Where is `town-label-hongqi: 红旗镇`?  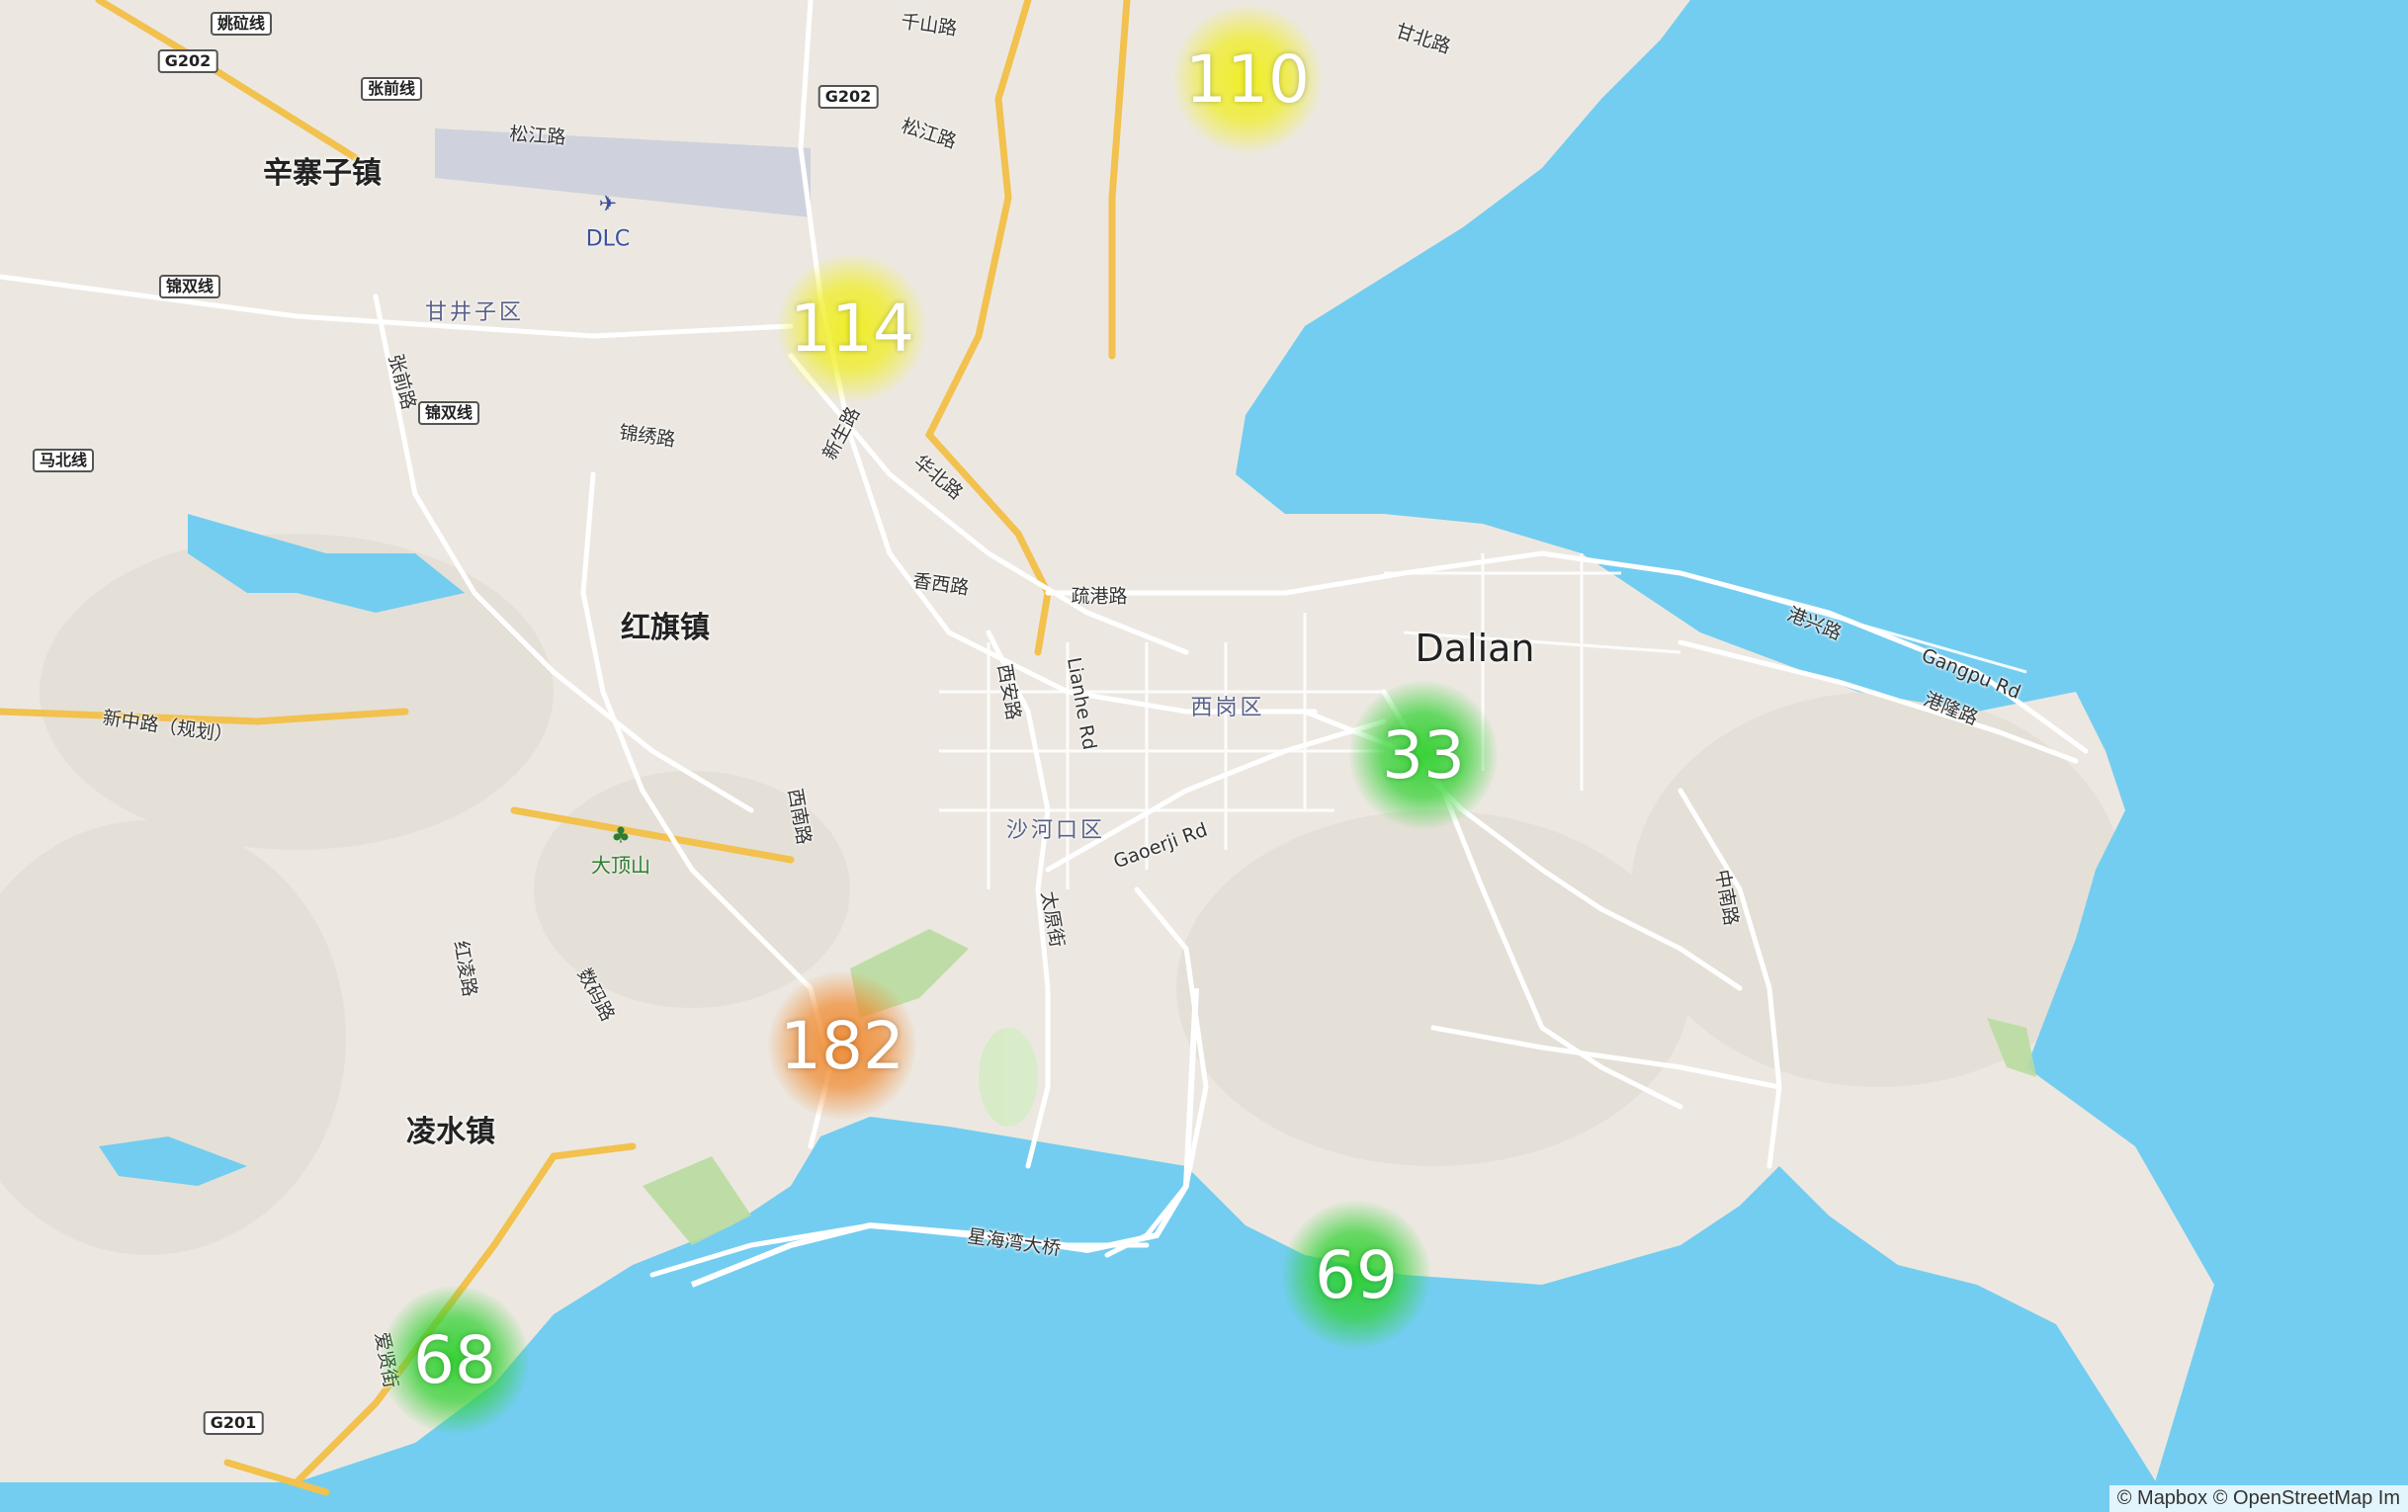 town-label-hongqi: 红旗镇 is located at coordinates (665, 628).